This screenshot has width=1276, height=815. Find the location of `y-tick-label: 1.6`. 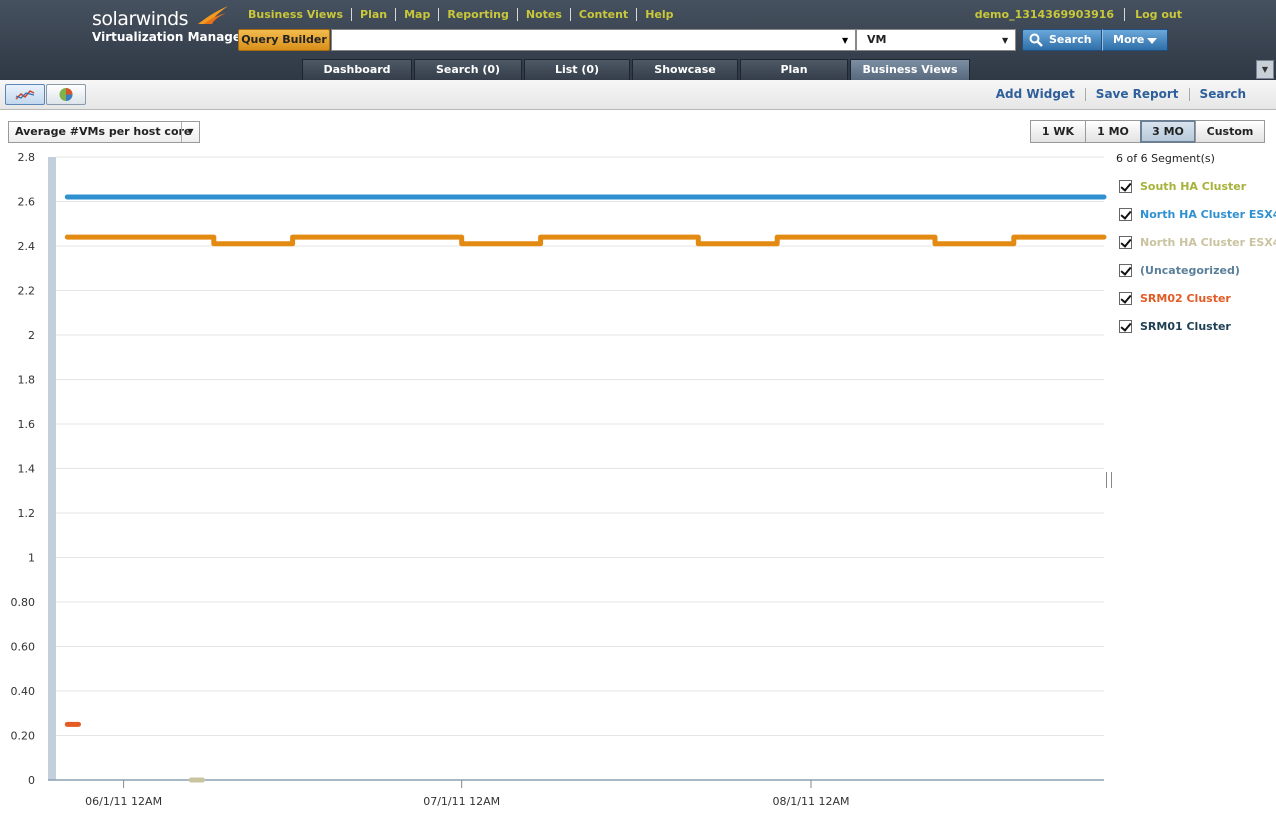

y-tick-label: 1.6 is located at coordinates (27, 424).